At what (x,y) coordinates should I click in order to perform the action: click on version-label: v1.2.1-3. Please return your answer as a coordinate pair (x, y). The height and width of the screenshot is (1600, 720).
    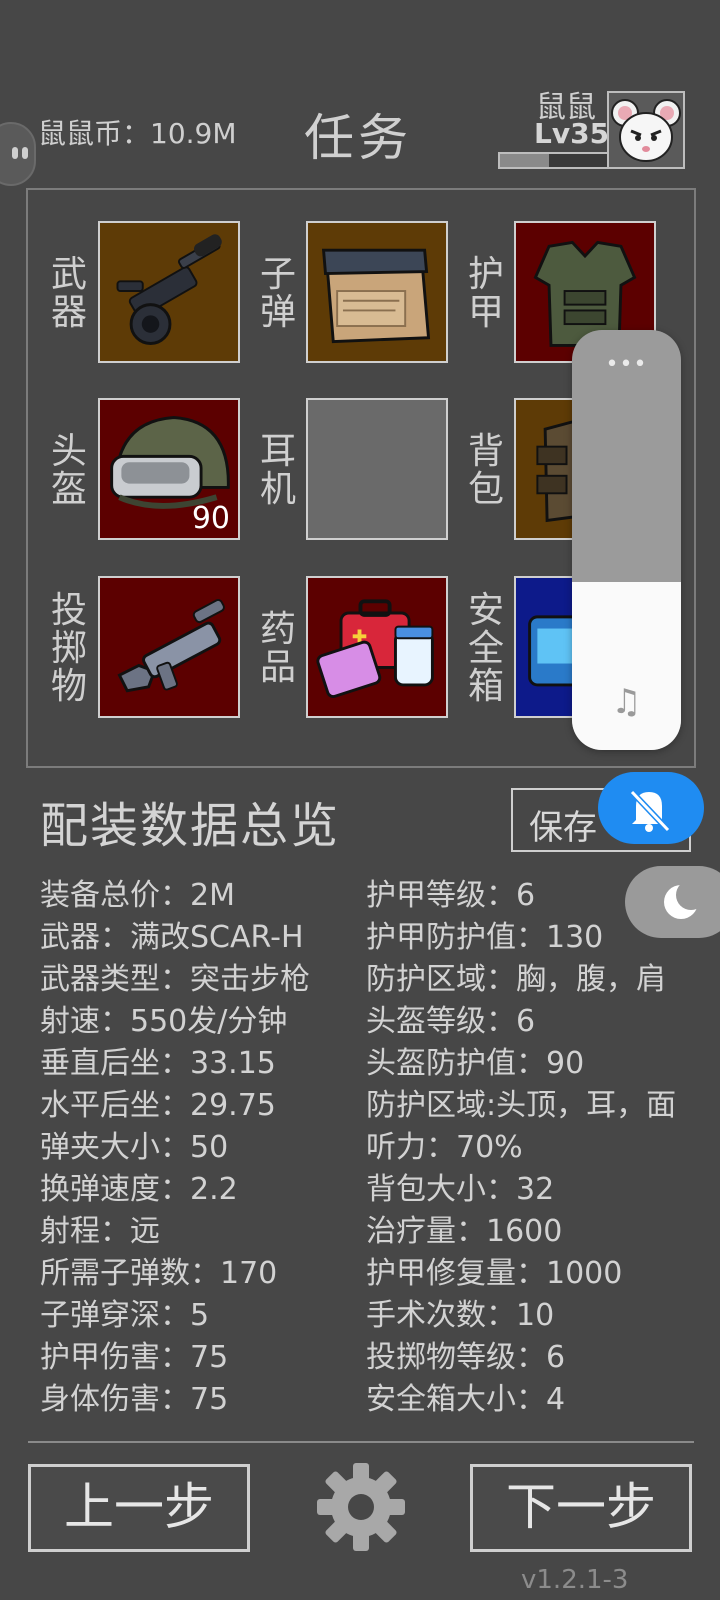
    Looking at the image, I should click on (575, 1580).